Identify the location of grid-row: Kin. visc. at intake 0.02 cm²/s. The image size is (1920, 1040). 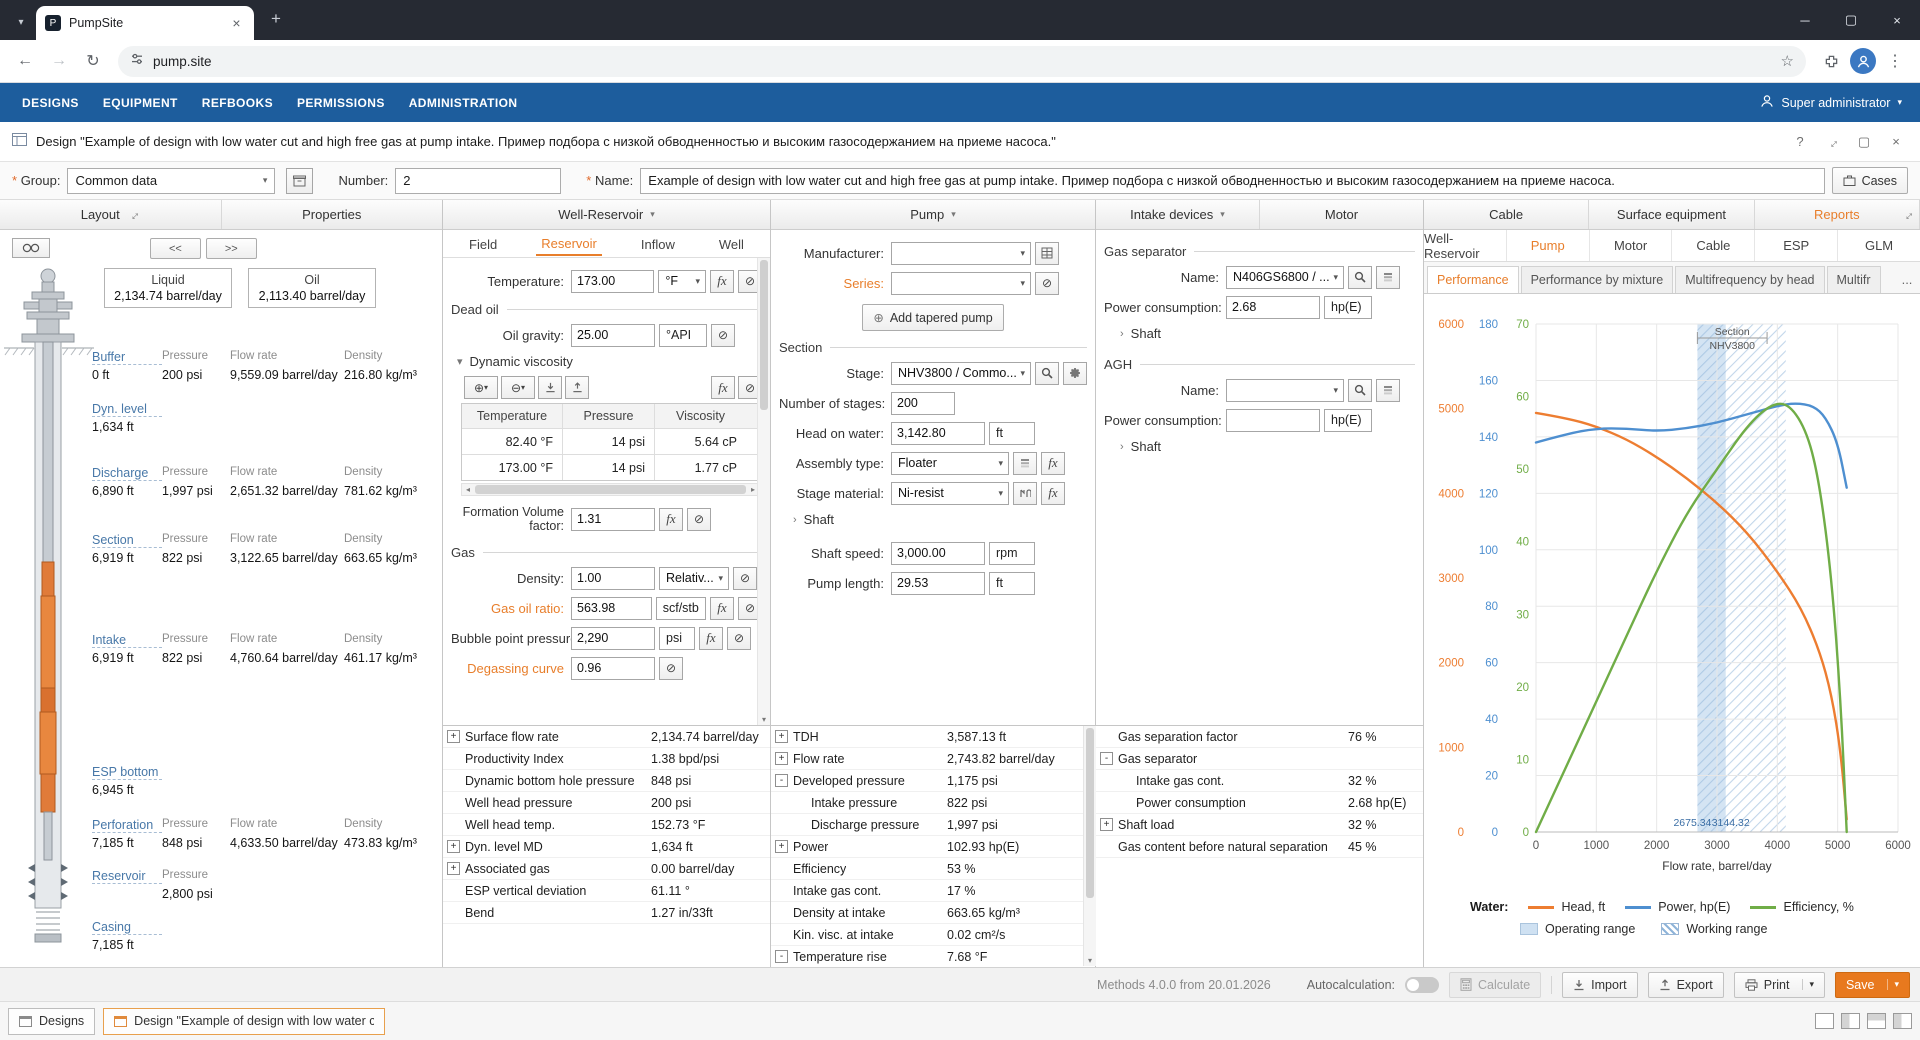
(933, 935).